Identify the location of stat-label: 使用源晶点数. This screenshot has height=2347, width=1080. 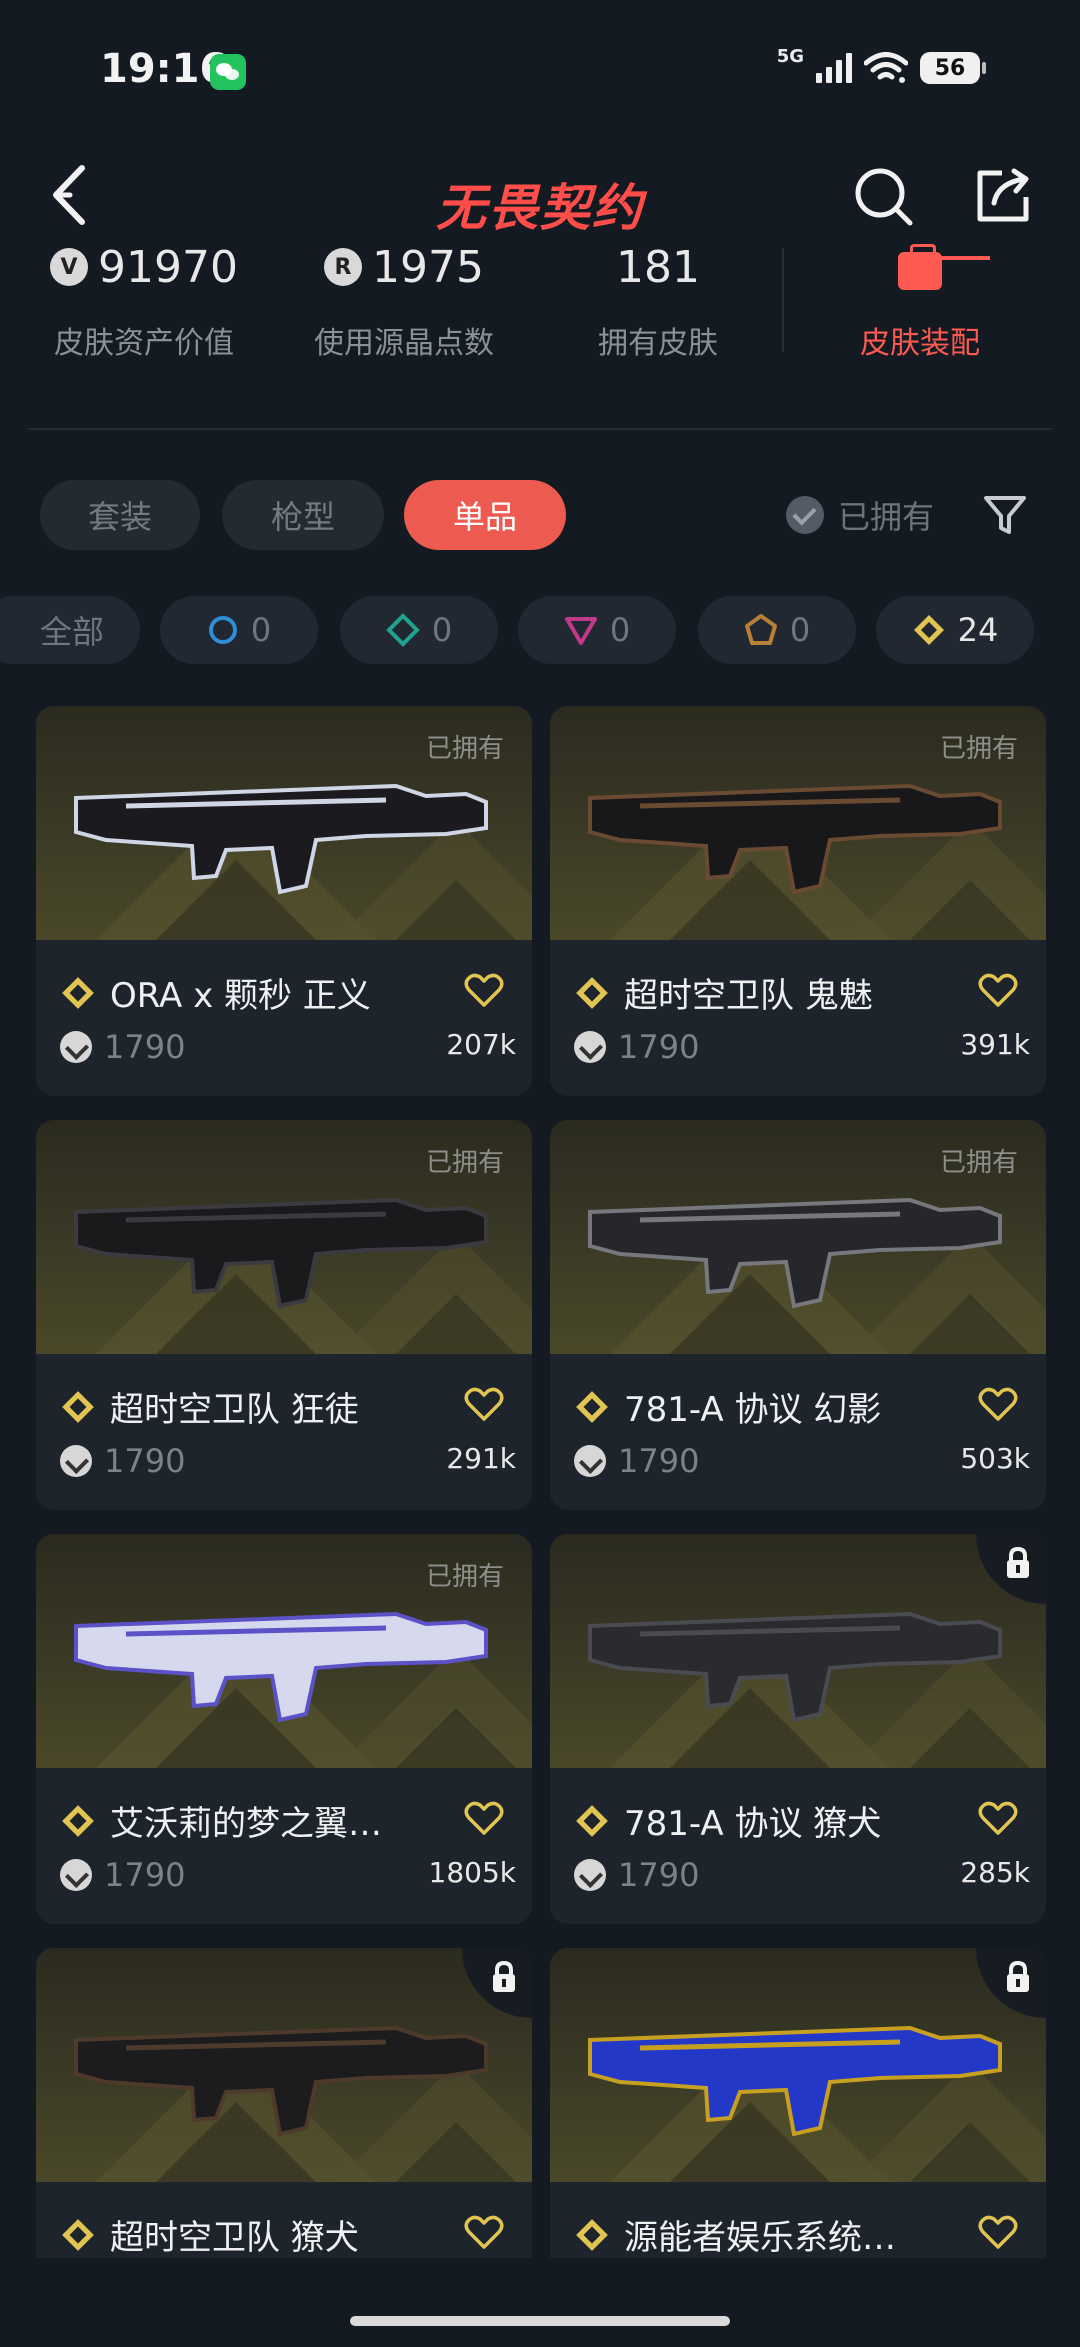
(404, 343).